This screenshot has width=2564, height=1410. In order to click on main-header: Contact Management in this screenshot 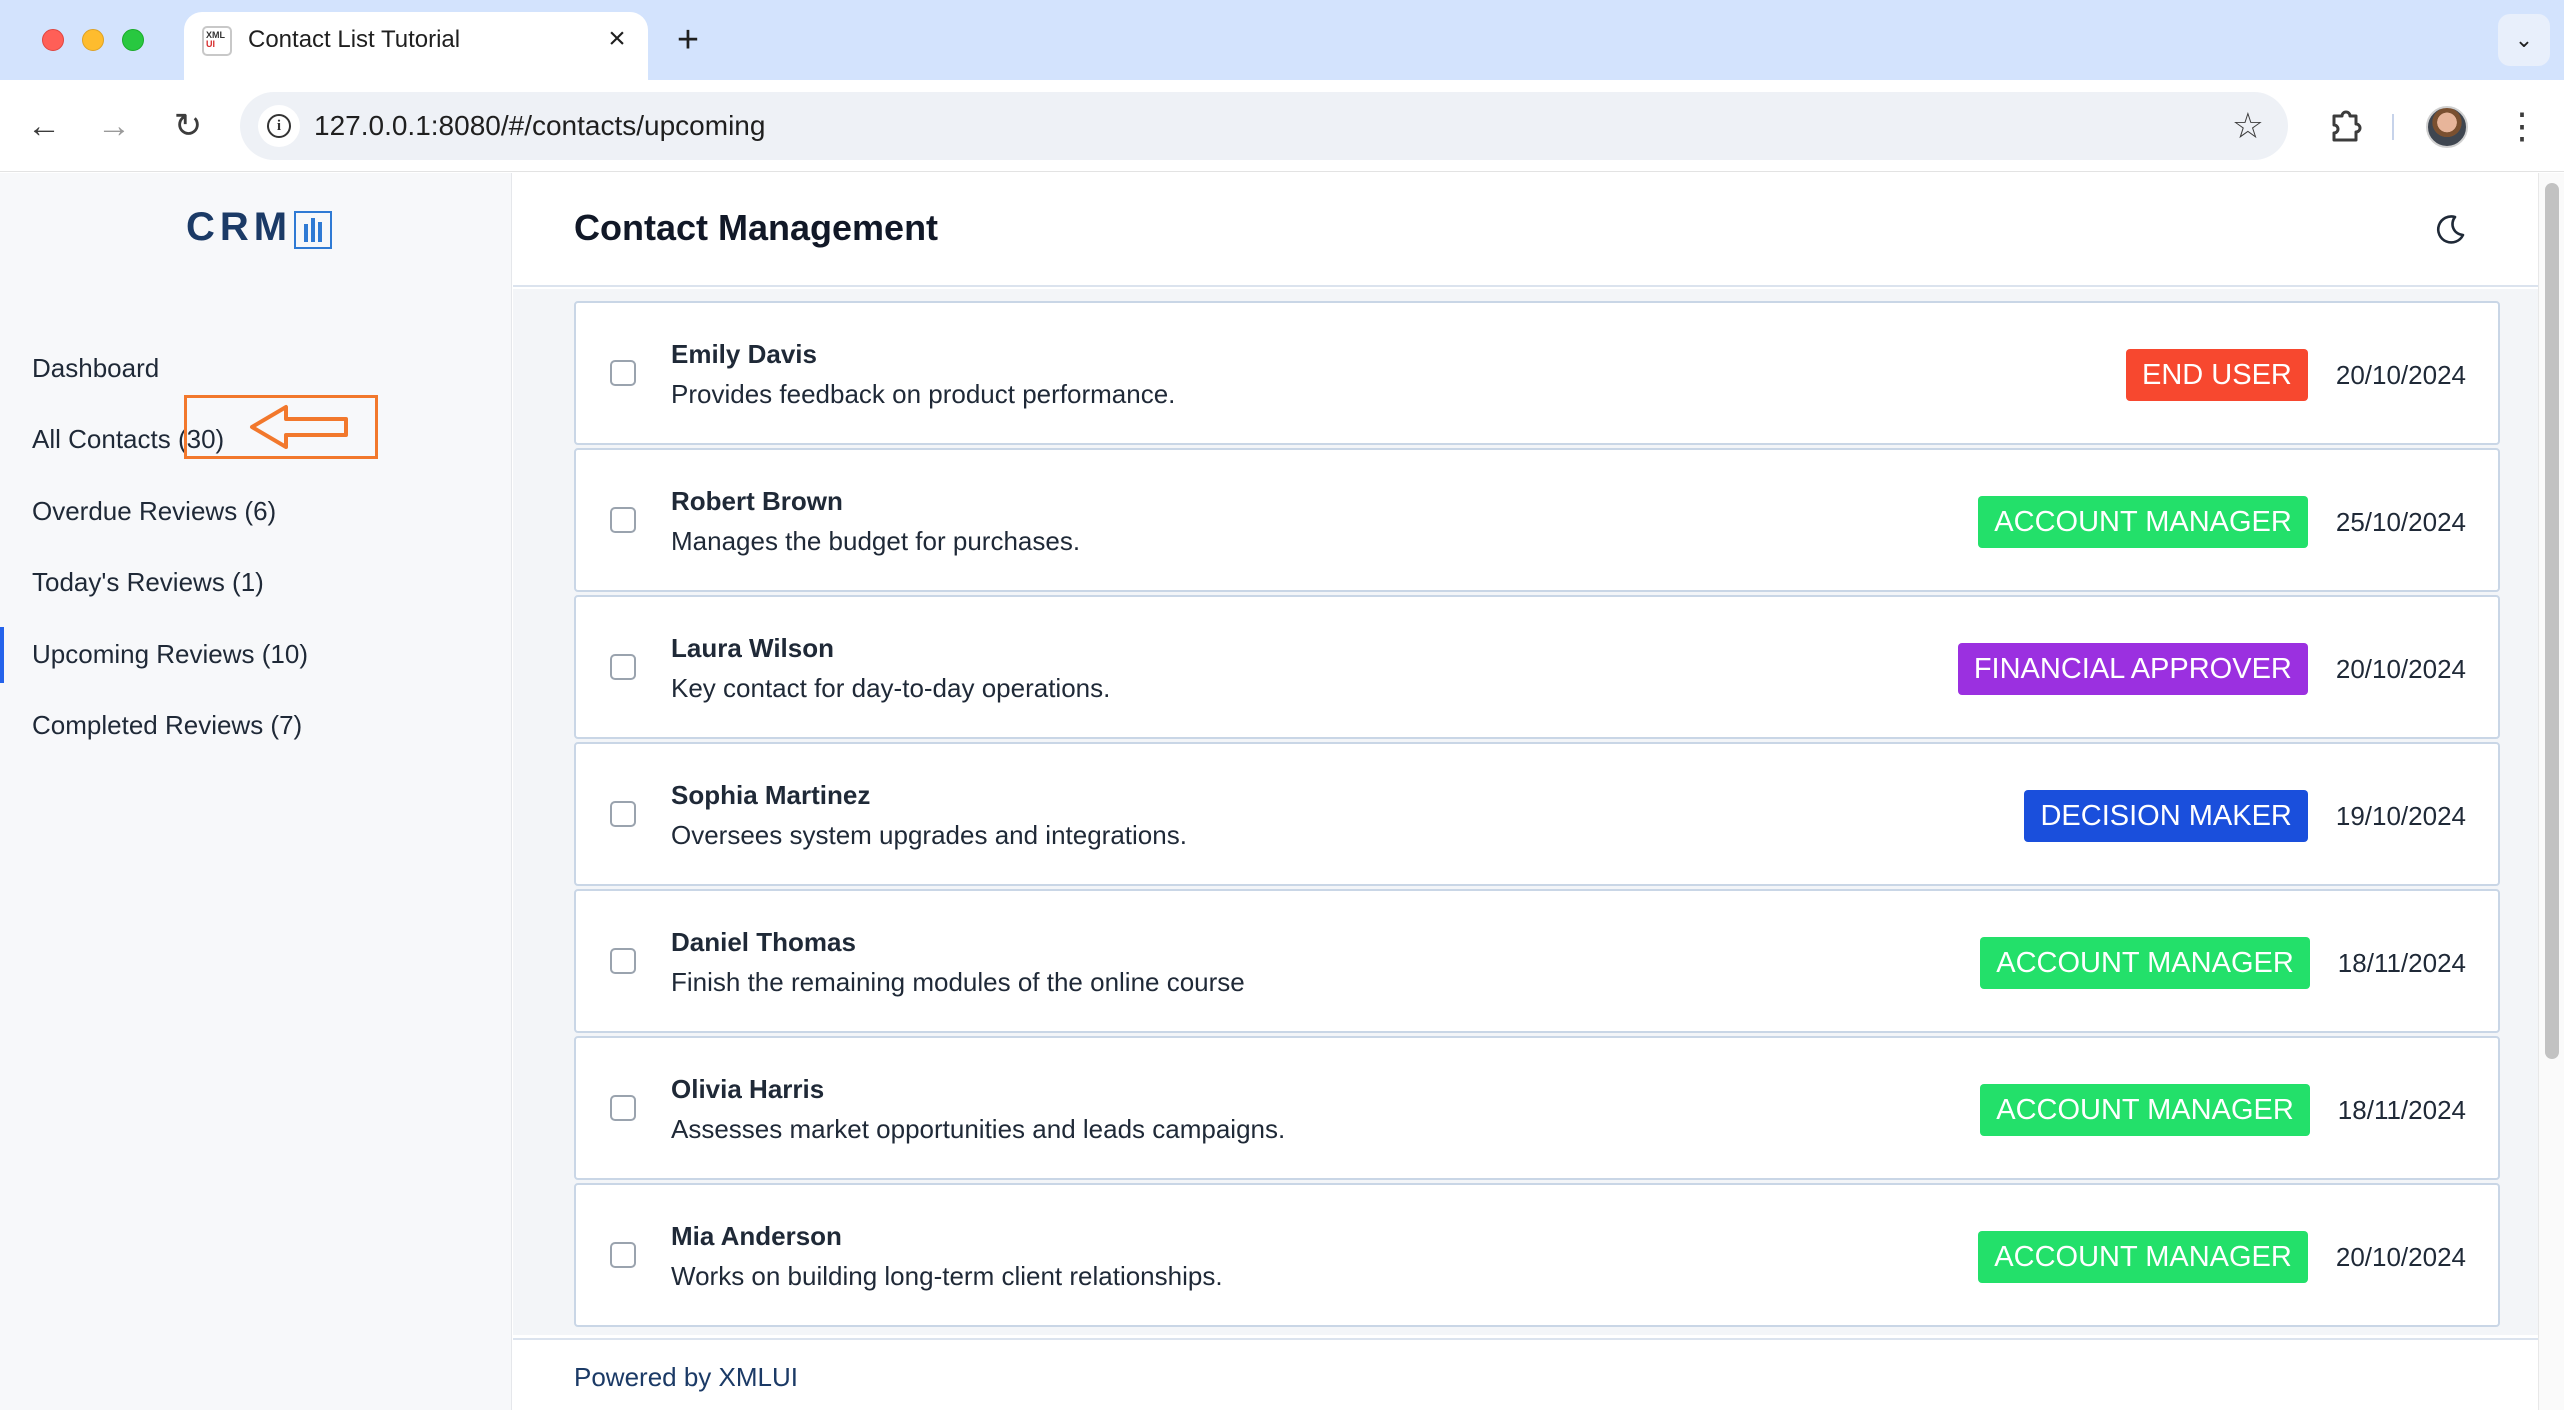, I will do `click(1525, 230)`.